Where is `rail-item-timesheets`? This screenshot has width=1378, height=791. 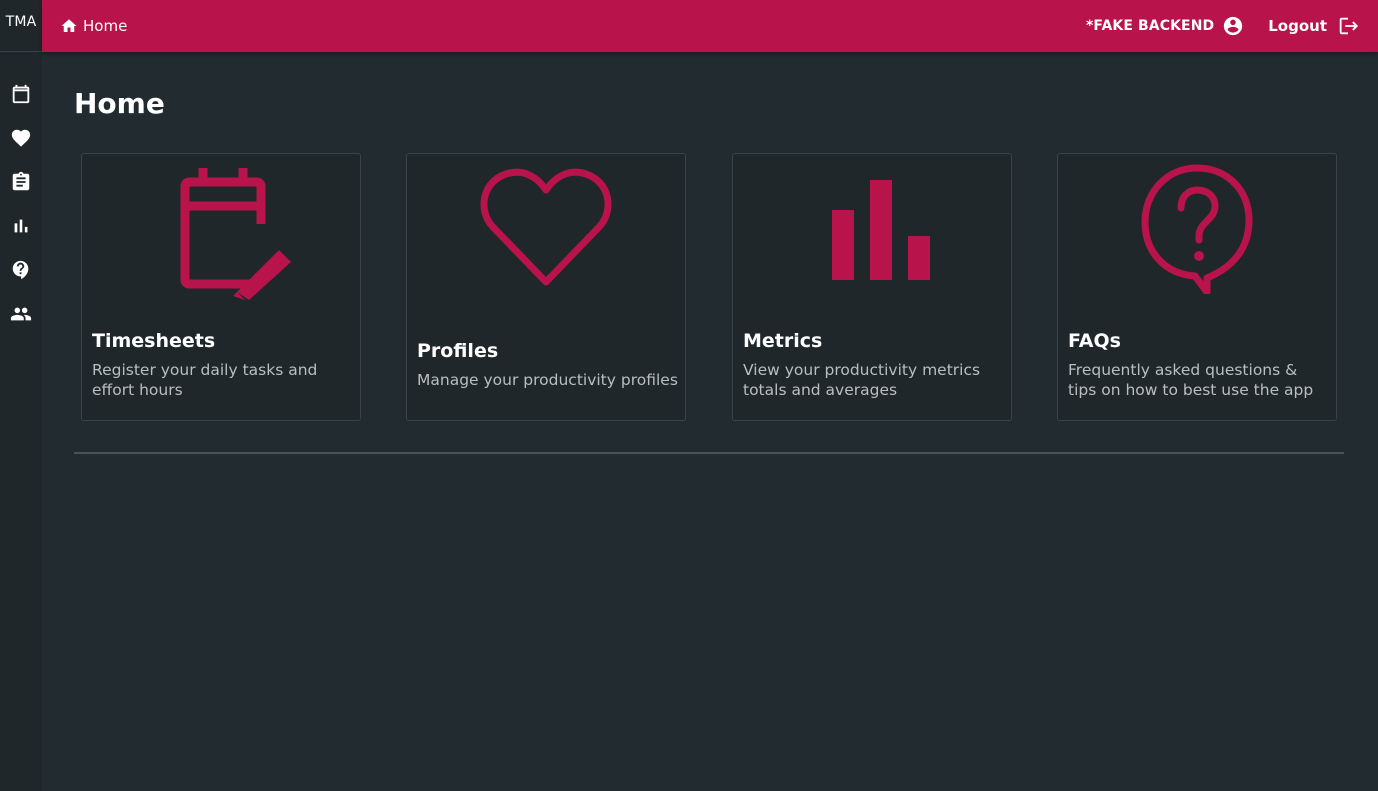 rail-item-timesheets is located at coordinates (21, 94).